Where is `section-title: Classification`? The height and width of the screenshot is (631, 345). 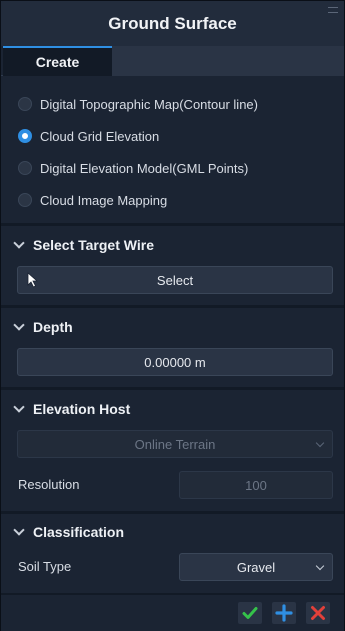 section-title: Classification is located at coordinates (79, 532).